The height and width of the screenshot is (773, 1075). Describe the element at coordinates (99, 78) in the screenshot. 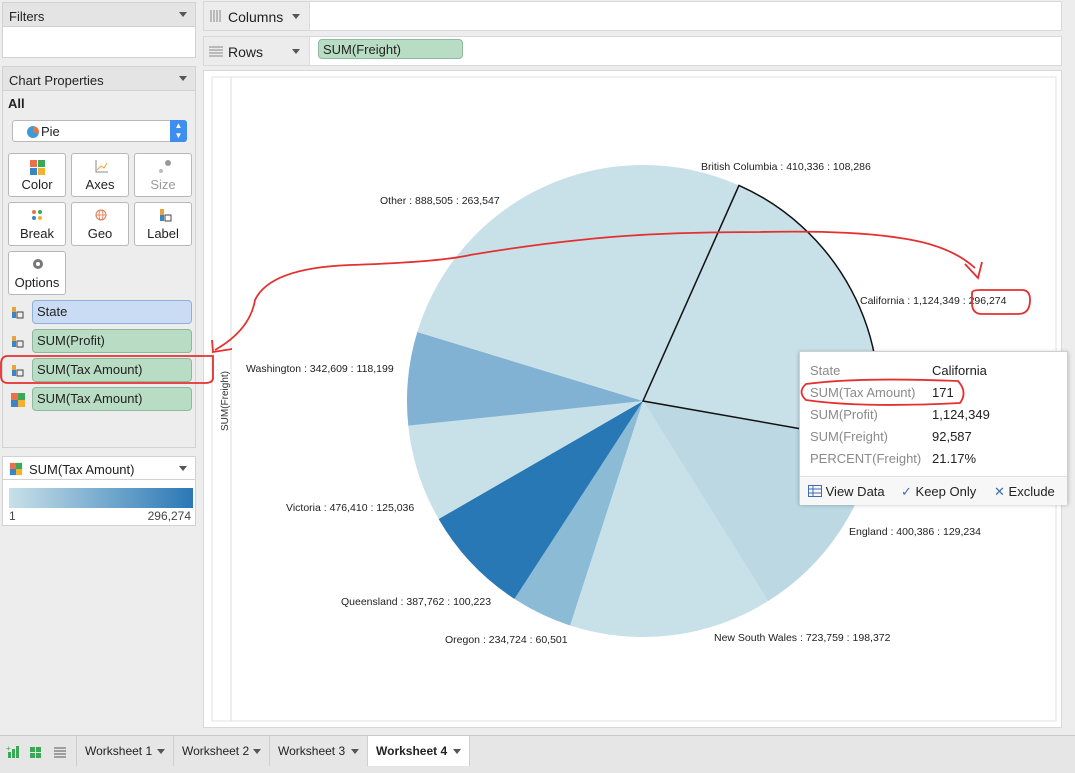

I see `chart-properties-header: Chart Properties` at that location.